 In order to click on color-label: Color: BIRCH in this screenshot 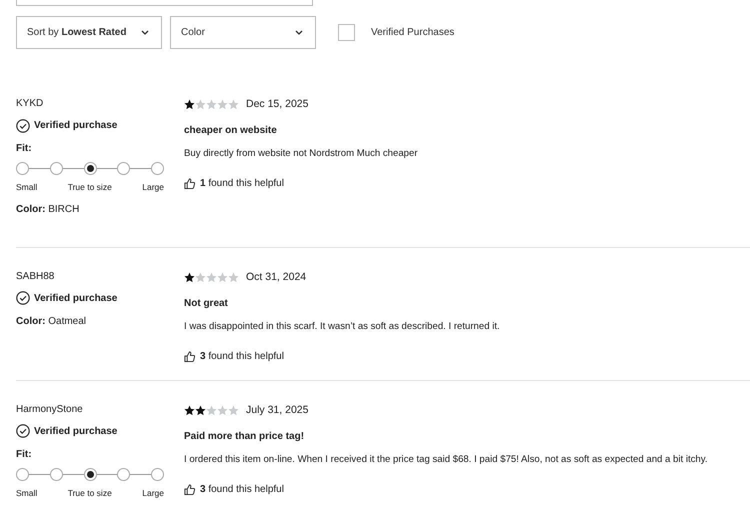, I will do `click(48, 209)`.